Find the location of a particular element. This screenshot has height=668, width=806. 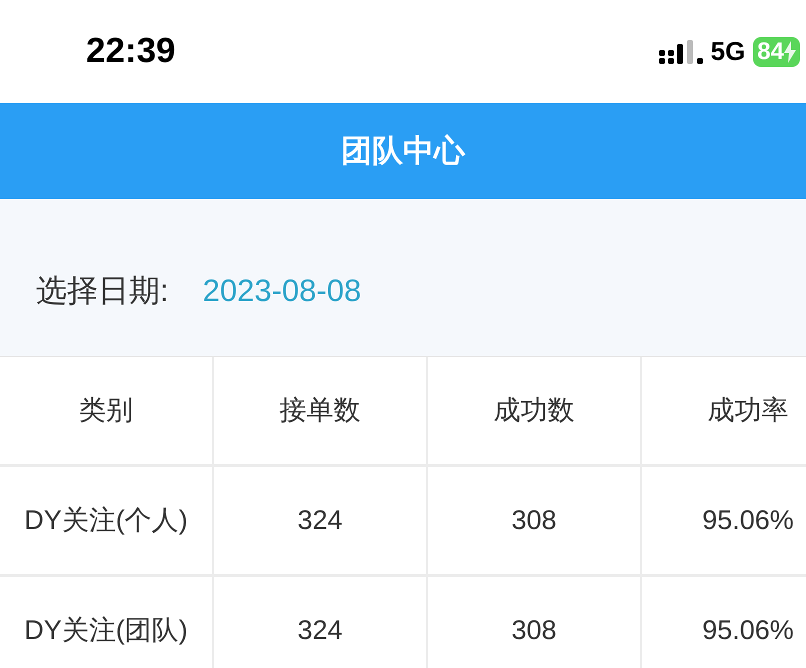

signal-icon is located at coordinates (680, 52).